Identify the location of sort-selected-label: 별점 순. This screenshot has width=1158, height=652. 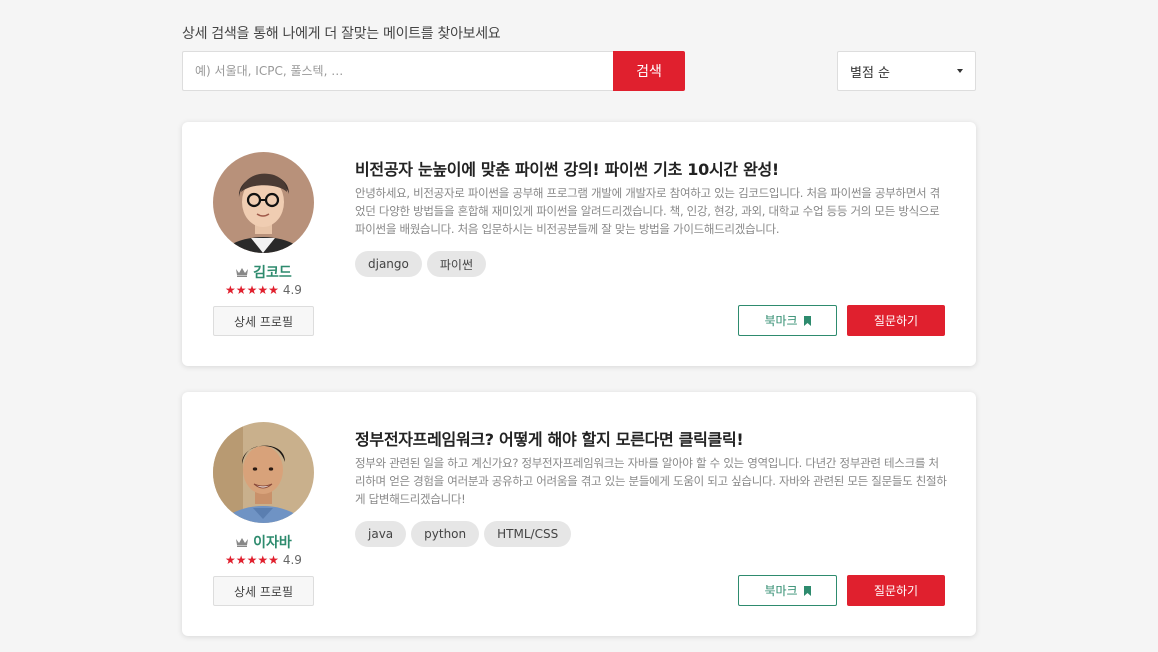
(870, 73).